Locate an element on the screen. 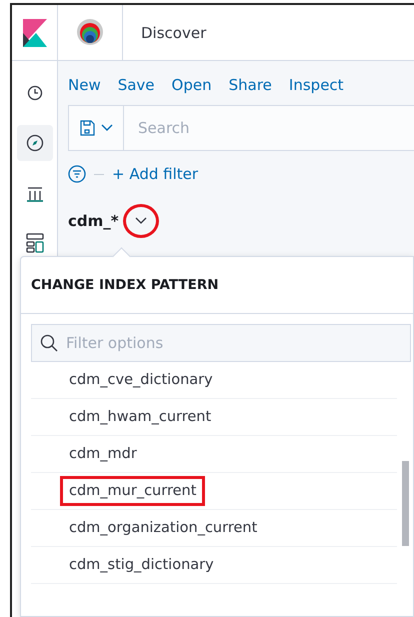 This screenshot has height=617, width=414. index-option: cdm_organization_current is located at coordinates (163, 528).